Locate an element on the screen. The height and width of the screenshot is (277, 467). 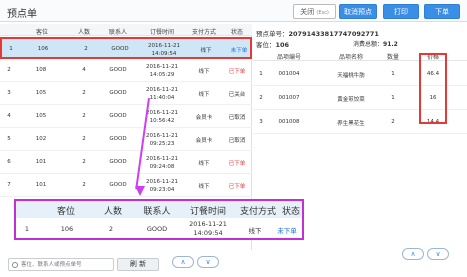
item-code: 001008 is located at coordinates (289, 122).